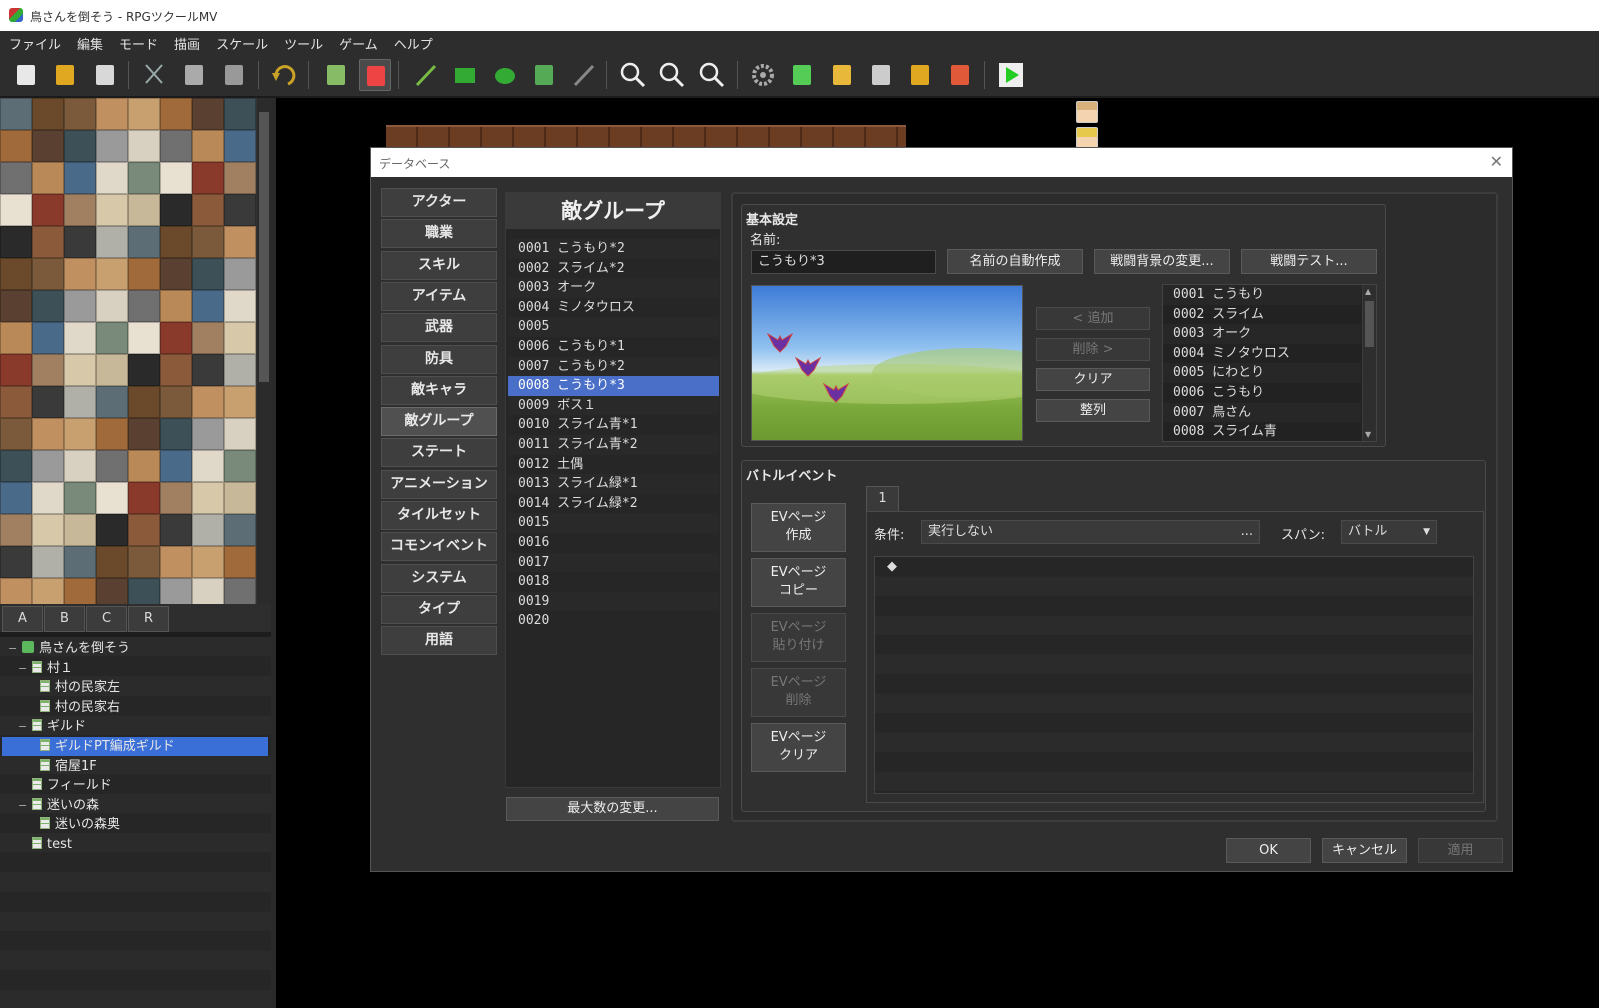  I want to click on category-button: 敵グループ, so click(439, 422).